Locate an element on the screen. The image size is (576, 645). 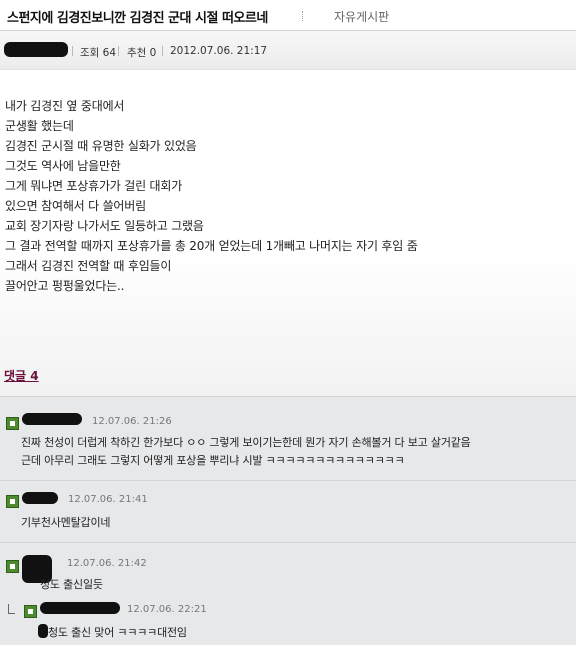
reply-mention-redacted is located at coordinates (43, 631).